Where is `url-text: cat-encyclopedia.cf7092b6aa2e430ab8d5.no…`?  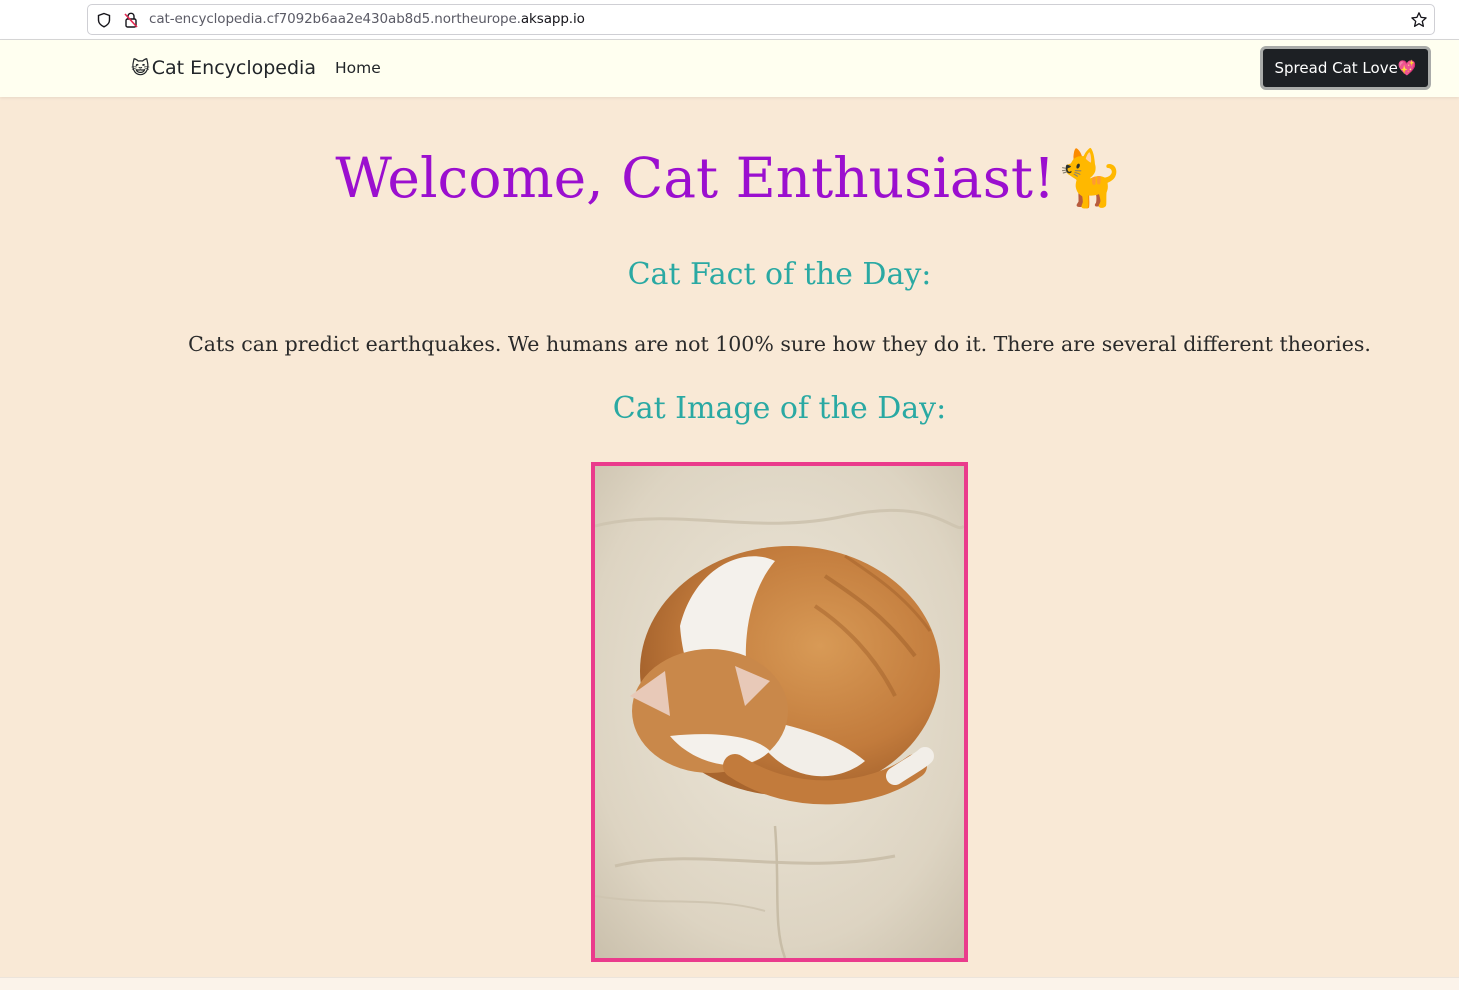 url-text: cat-encyclopedia.cf7092b6aa2e430ab8d5.no… is located at coordinates (367, 19).